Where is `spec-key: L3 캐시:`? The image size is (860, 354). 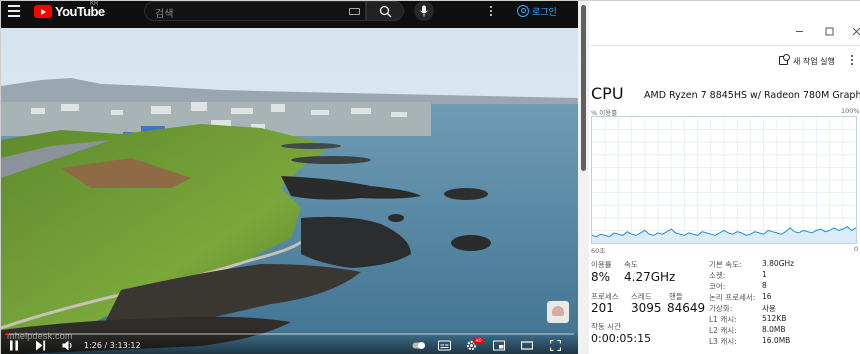
spec-key: L3 캐시: is located at coordinates (723, 341).